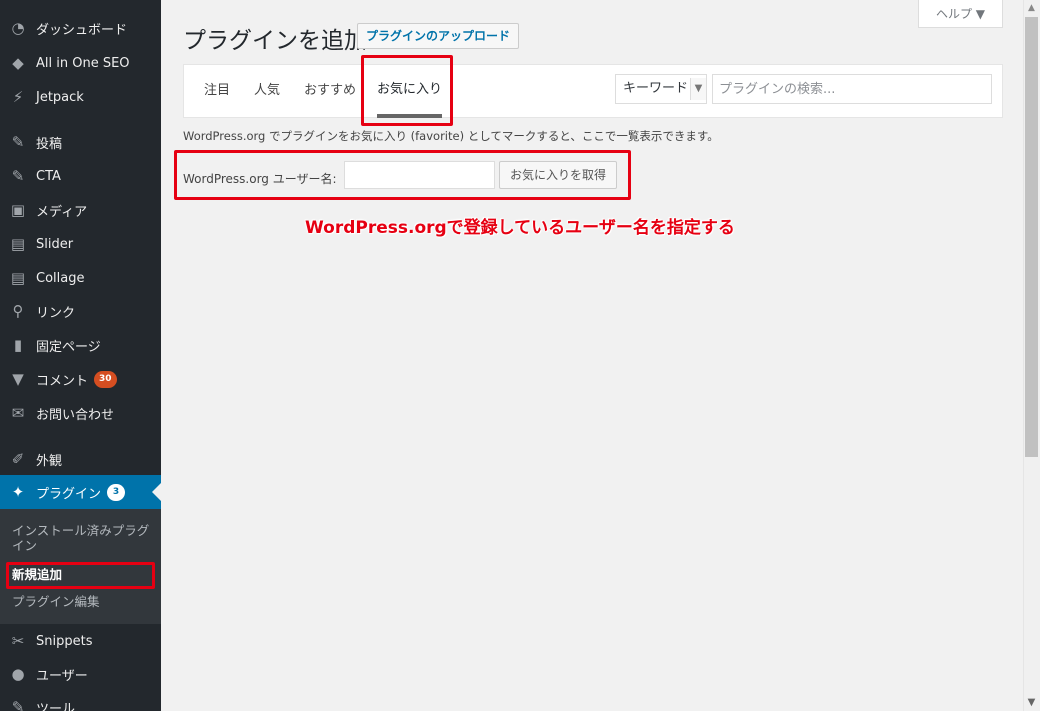  I want to click on menu-label: 投稿, so click(49, 144).